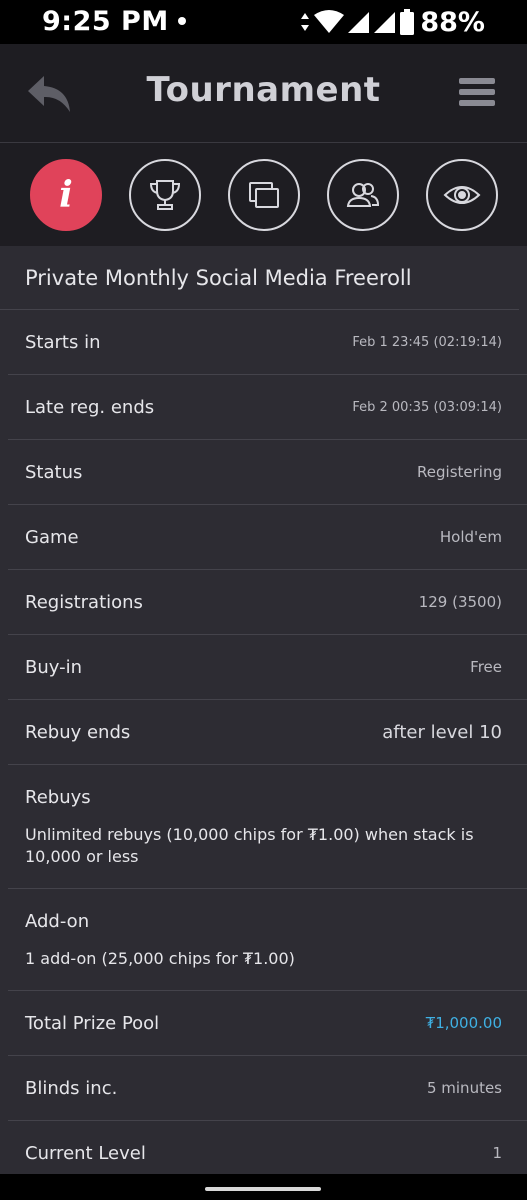 The width and height of the screenshot is (527, 1200). I want to click on row-label: Late reg. ends, so click(90, 407).